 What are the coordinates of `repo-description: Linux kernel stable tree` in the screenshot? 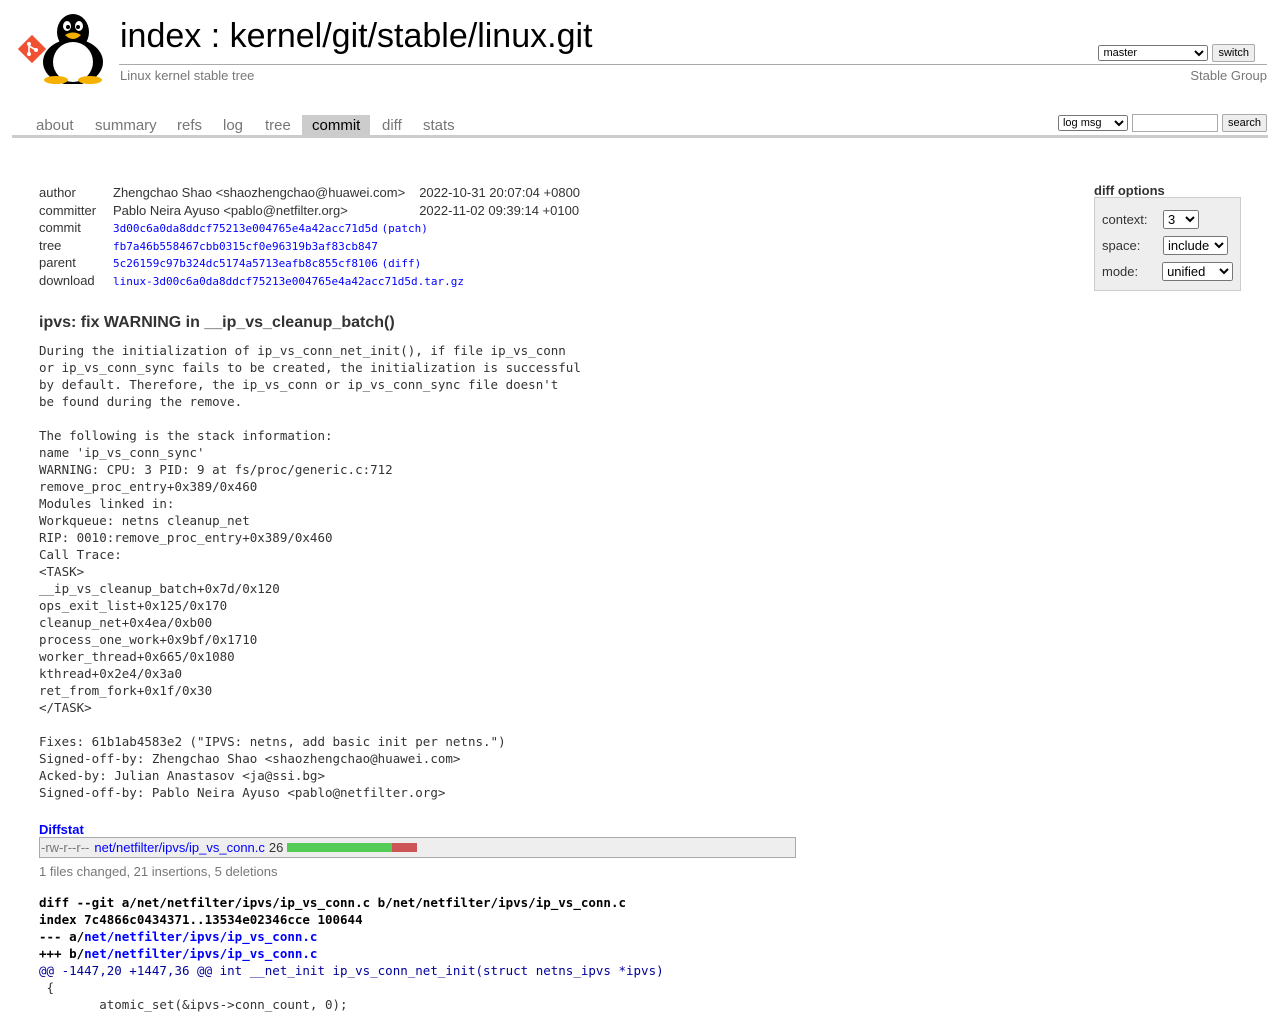 It's located at (187, 75).